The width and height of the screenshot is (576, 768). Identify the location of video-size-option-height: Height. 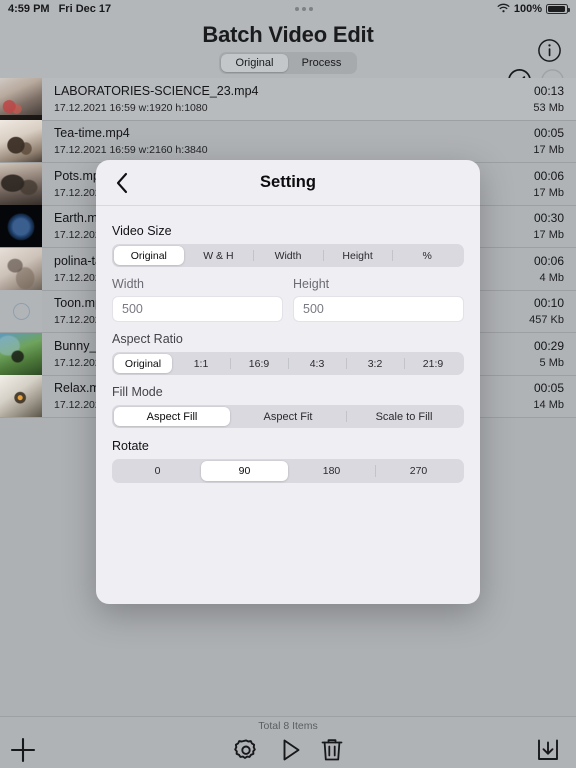
(357, 255).